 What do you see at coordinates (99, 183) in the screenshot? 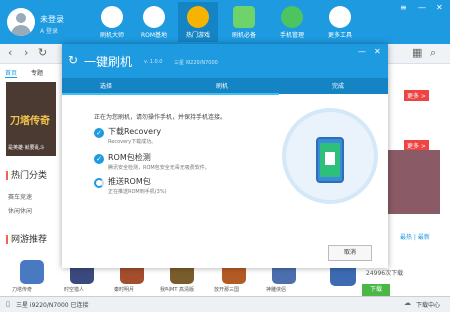
I see `spinner-icon` at bounding box center [99, 183].